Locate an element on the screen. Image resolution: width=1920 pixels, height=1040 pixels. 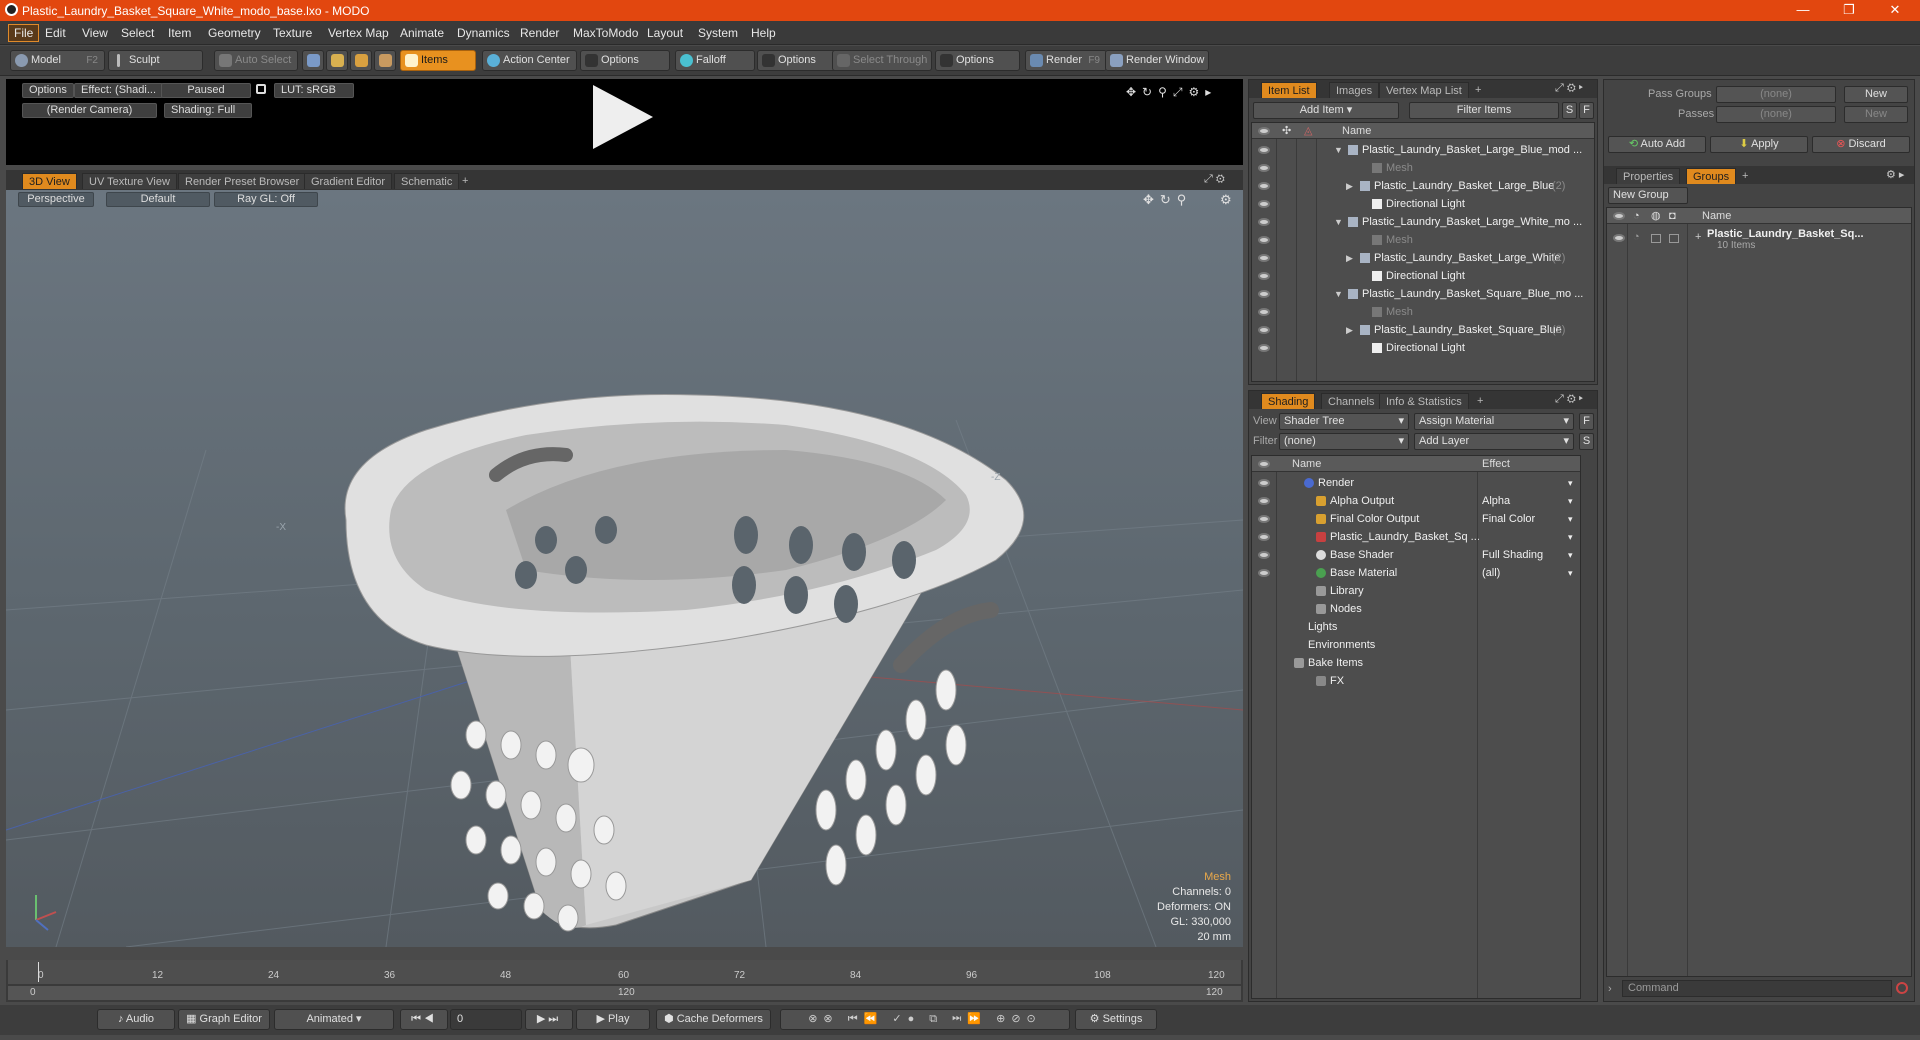
auto-add-button: ⟲ Auto Add is located at coordinates (1657, 144).